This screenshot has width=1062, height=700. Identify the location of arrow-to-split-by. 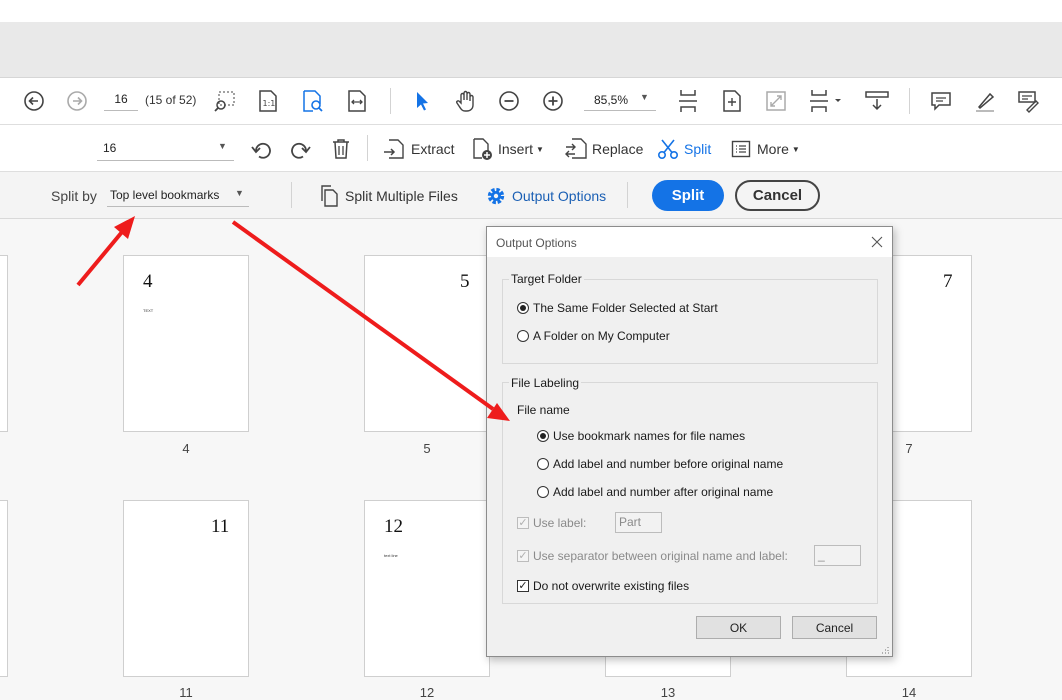
(100, 258).